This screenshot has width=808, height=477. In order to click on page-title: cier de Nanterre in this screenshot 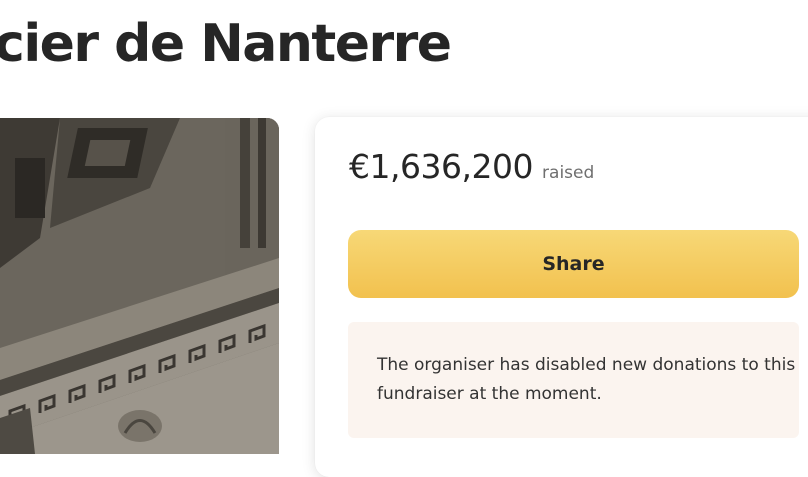, I will do `click(226, 44)`.